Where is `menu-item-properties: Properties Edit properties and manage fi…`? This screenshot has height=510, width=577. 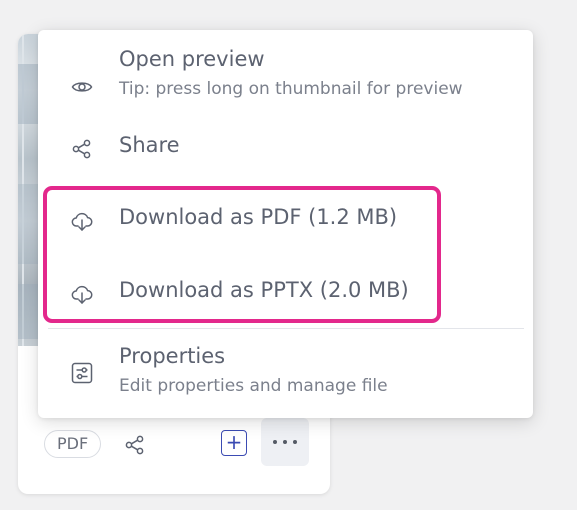 menu-item-properties: Properties Edit properties and manage fi… is located at coordinates (285, 373).